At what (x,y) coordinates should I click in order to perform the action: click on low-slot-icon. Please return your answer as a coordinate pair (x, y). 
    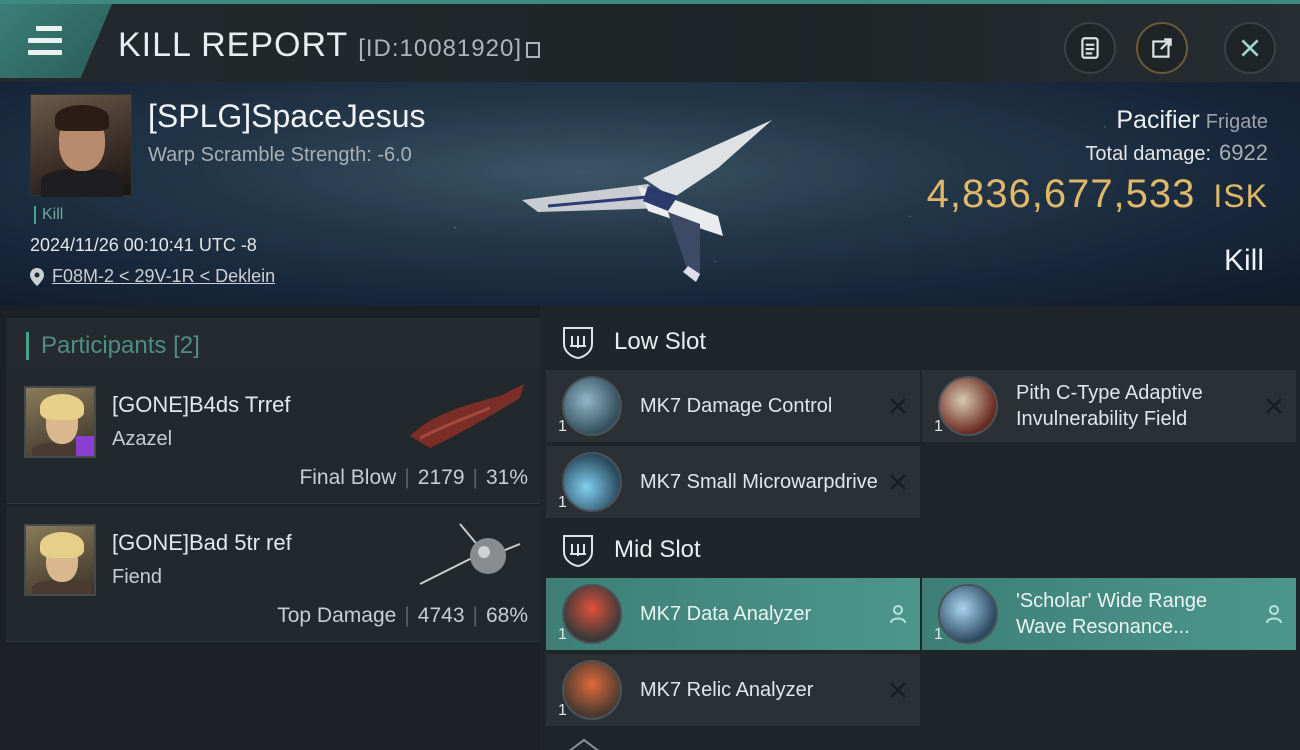
    Looking at the image, I should click on (578, 343).